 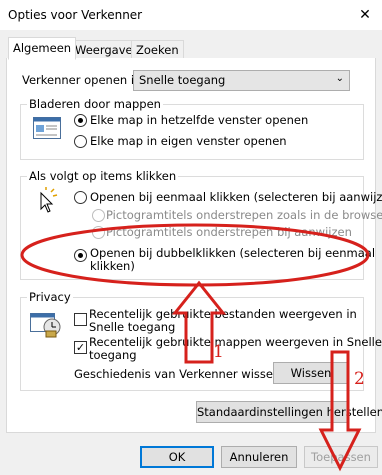 I want to click on annotation-marker-1: 1, so click(x=218, y=352).